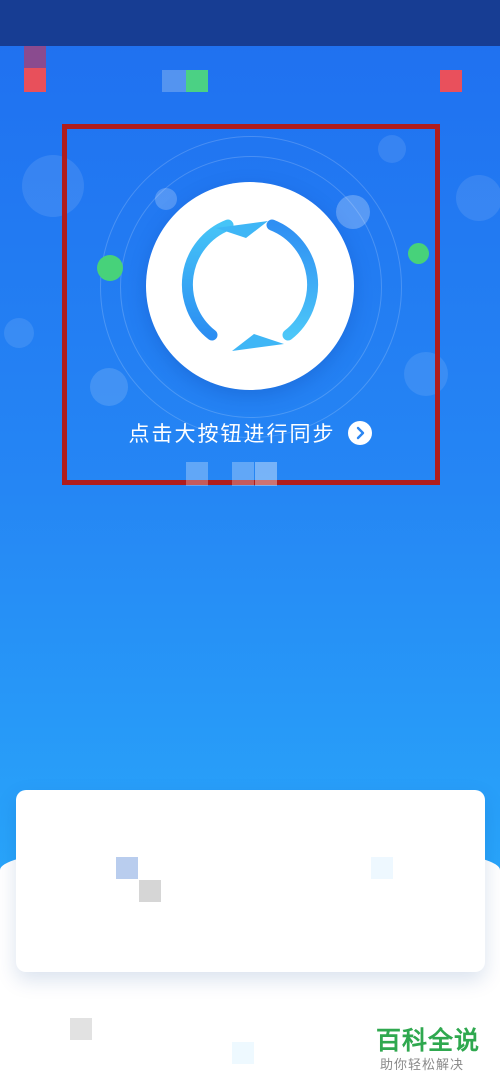  I want to click on chevron-right-icon-glyph, so click(360, 433).